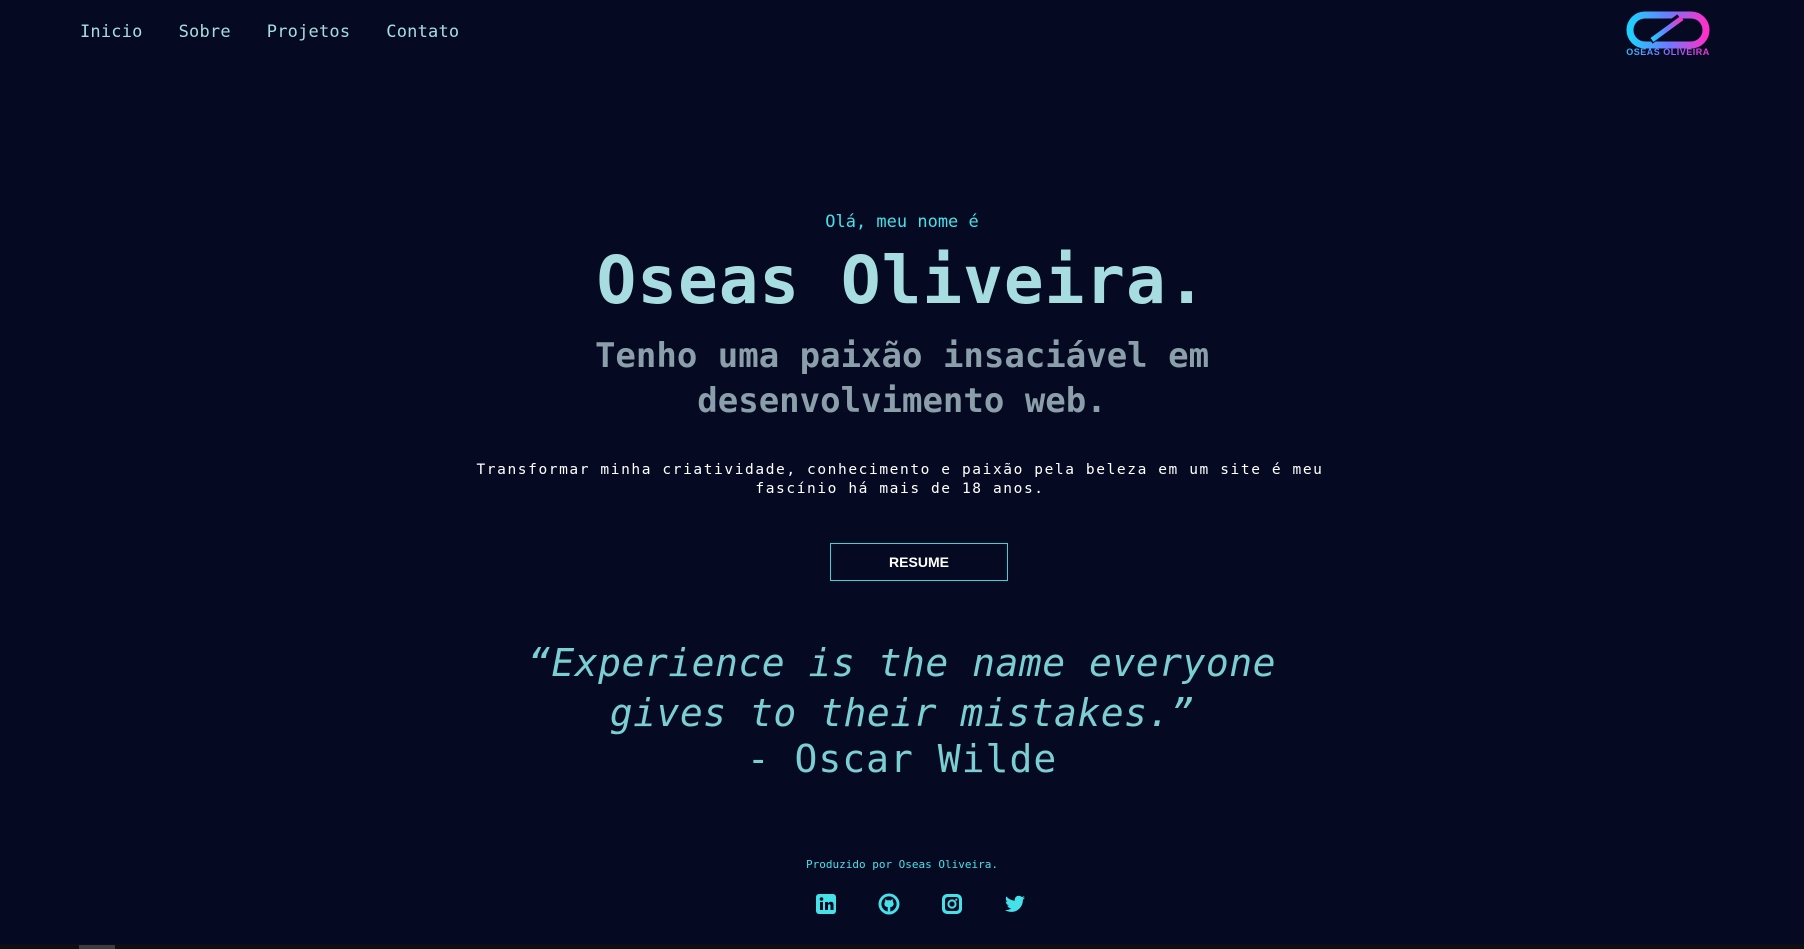 This screenshot has width=1804, height=949. I want to click on hero-name: Oseas Oliveira., so click(902, 280).